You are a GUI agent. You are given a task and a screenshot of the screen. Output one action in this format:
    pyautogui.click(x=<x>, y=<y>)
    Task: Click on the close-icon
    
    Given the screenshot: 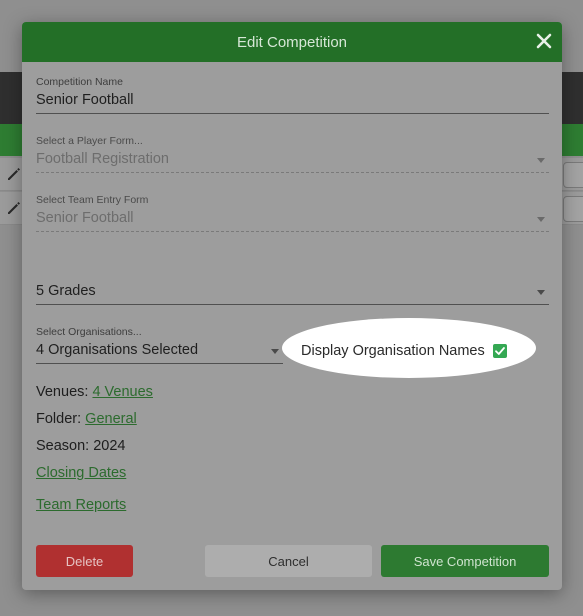 What is the action you would take?
    pyautogui.click(x=544, y=41)
    